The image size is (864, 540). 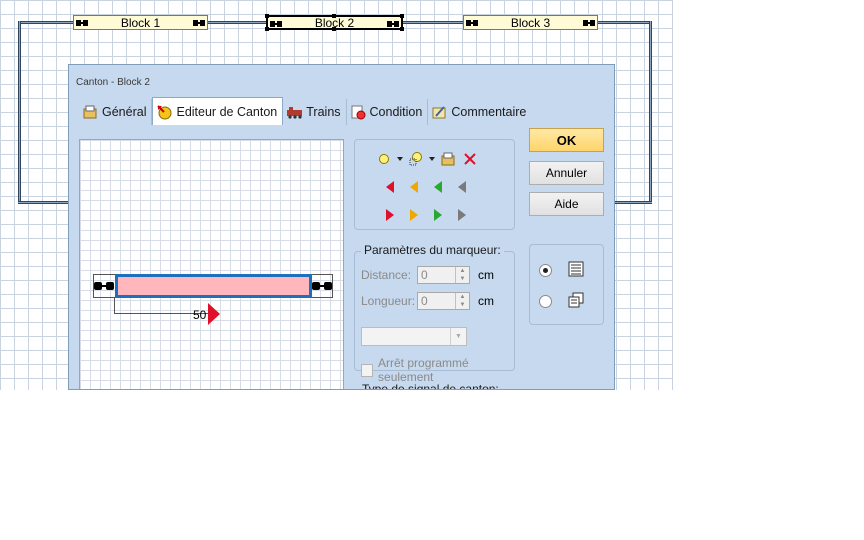 I want to click on help-button: Aide, so click(x=566, y=204).